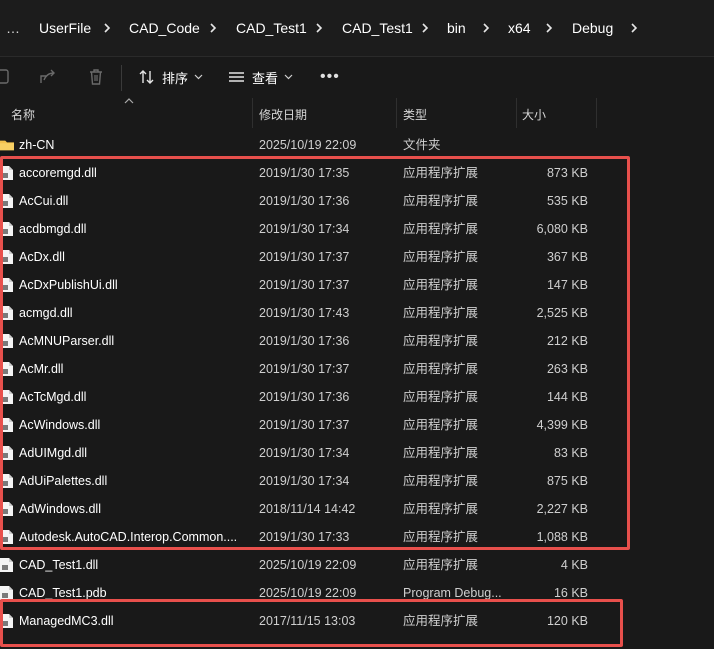 The width and height of the screenshot is (714, 649). What do you see at coordinates (164, 28) in the screenshot?
I see `breadcrumb-item-cad-code: CAD_Code` at bounding box center [164, 28].